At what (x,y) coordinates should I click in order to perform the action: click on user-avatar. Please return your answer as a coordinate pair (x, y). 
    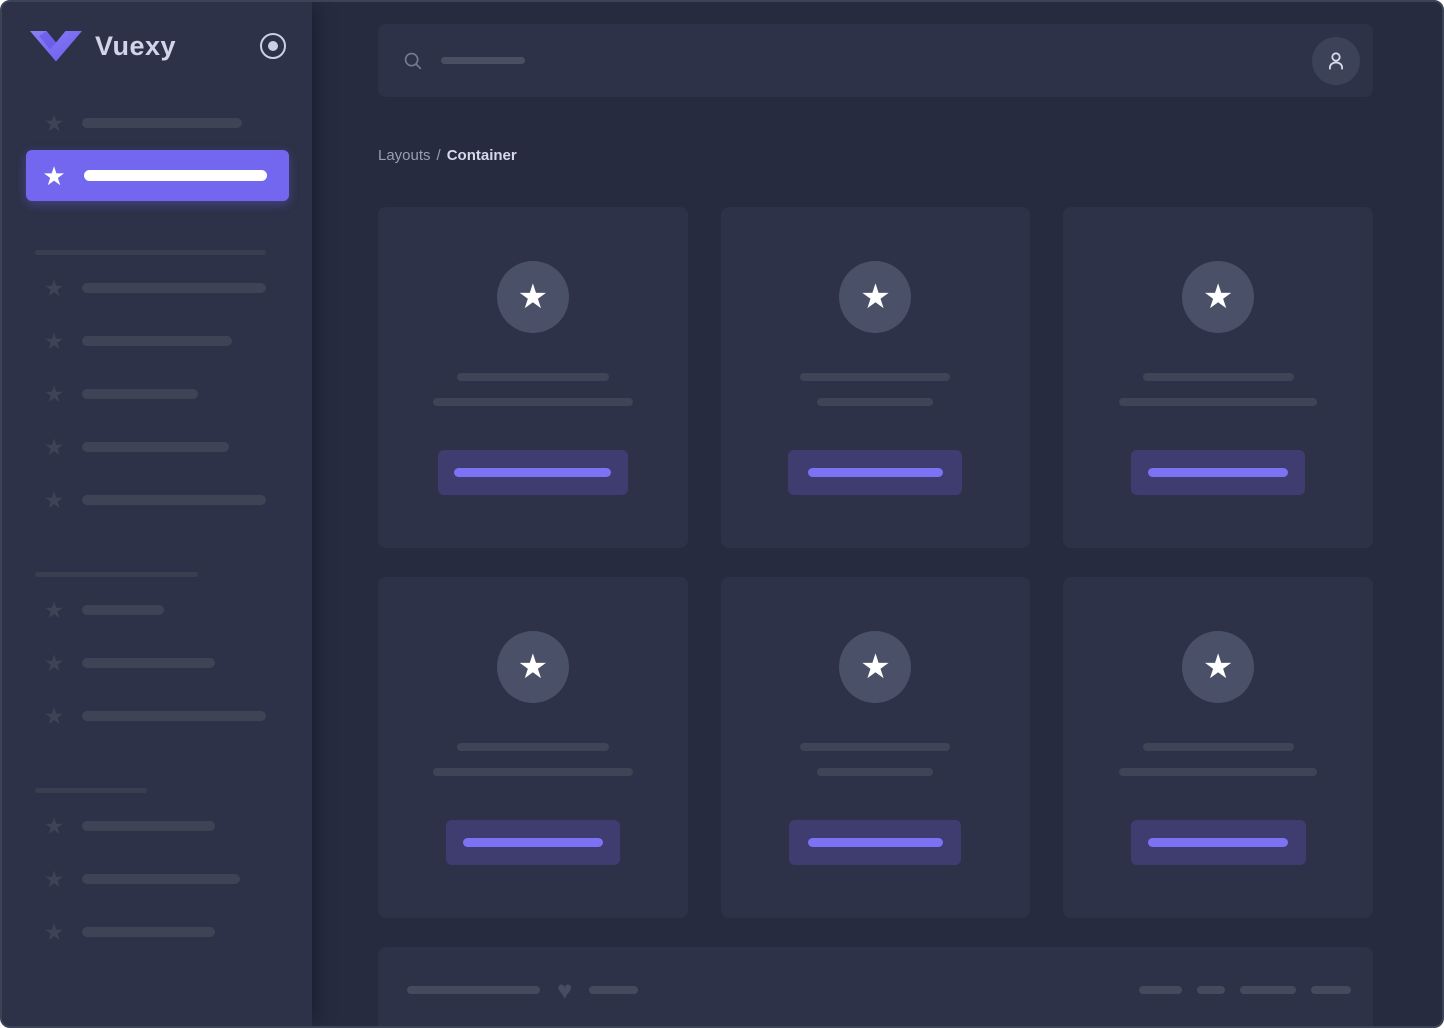
    Looking at the image, I should click on (1336, 60).